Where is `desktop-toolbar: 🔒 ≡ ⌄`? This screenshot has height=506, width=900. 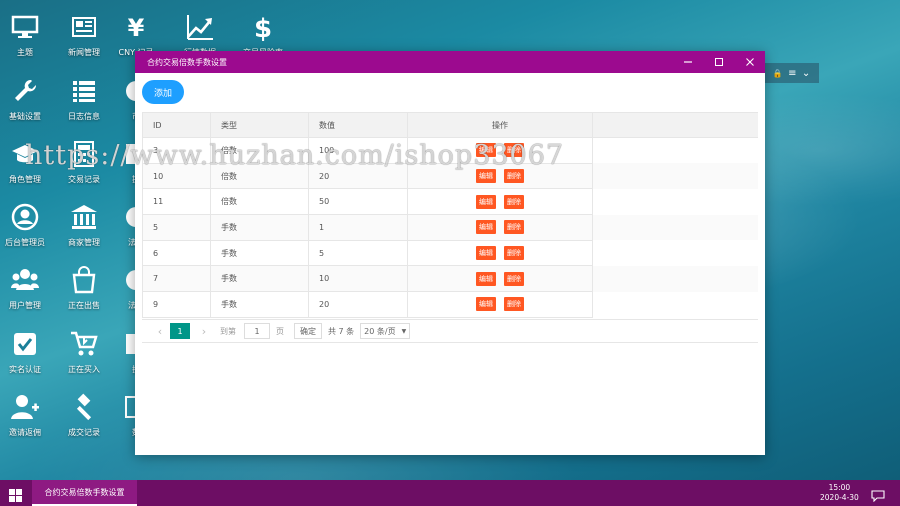 desktop-toolbar: 🔒 ≡ ⌄ is located at coordinates (791, 73).